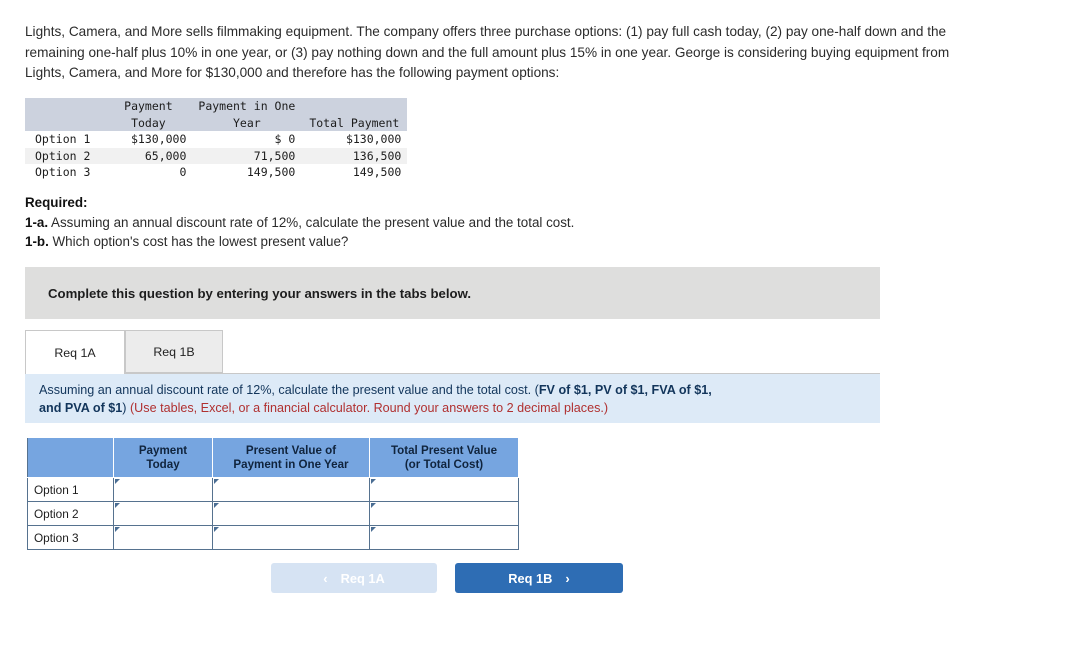  What do you see at coordinates (163, 450) in the screenshot?
I see `answer-header-payment-today-line1: Payment` at bounding box center [163, 450].